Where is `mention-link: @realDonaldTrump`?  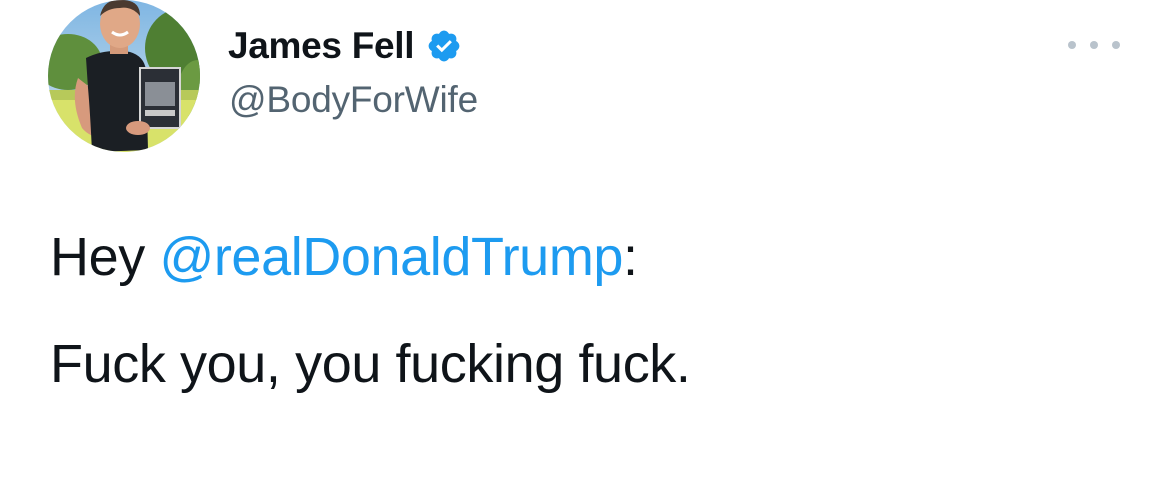 mention-link: @realDonaldTrump is located at coordinates (391, 257).